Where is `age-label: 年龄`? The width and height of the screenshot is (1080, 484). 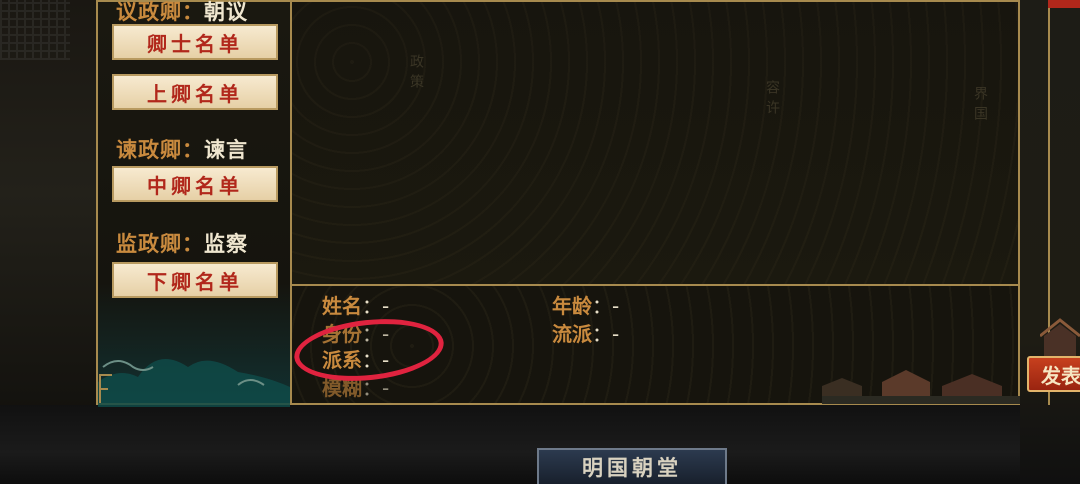
age-label: 年龄 is located at coordinates (572, 306).